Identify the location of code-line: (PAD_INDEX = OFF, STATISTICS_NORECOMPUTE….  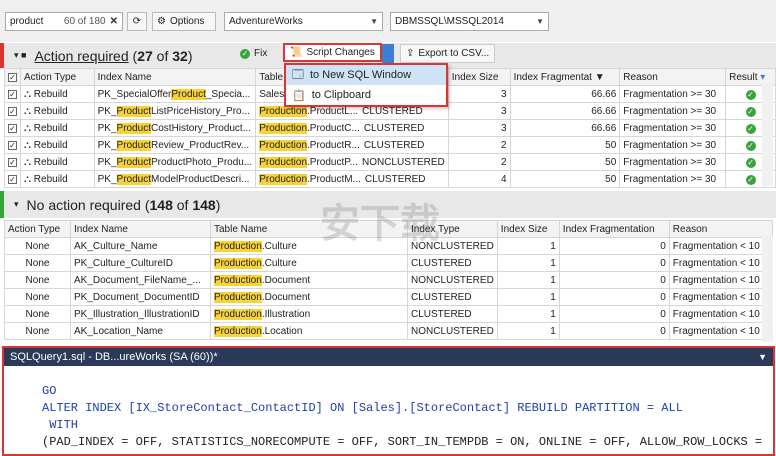
(402, 442).